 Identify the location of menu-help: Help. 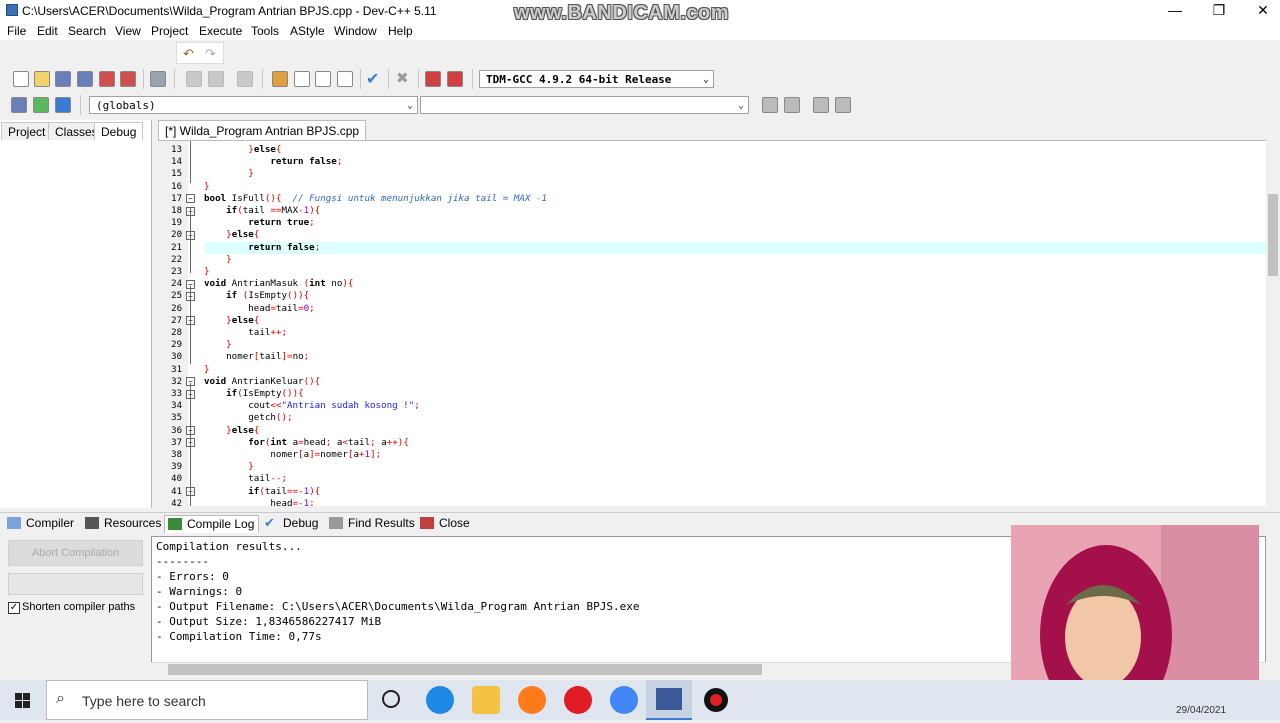
(400, 31).